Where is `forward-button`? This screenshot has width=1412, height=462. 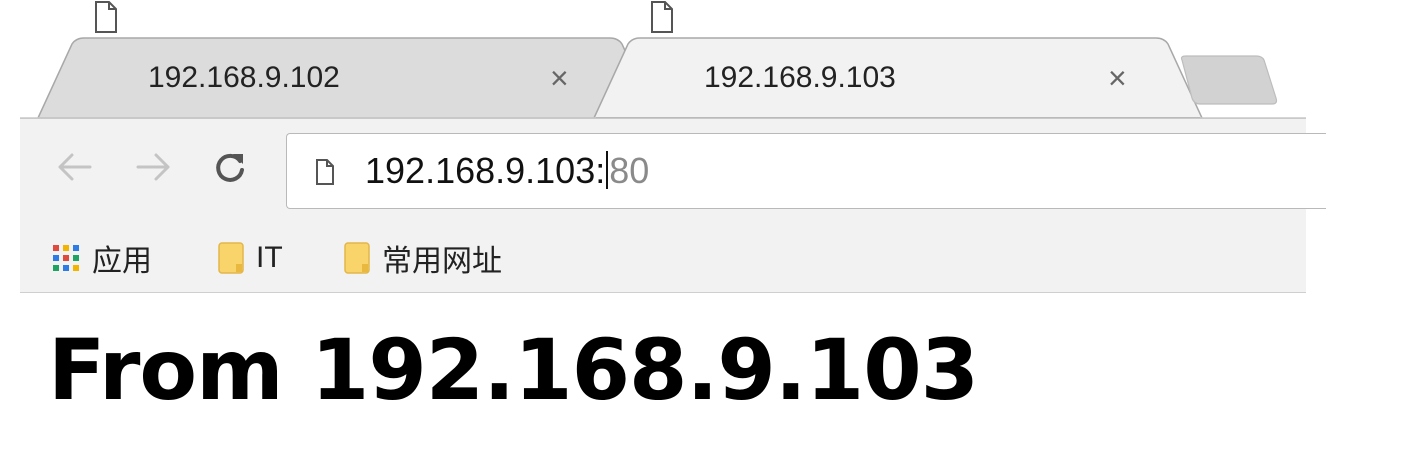 forward-button is located at coordinates (154, 167).